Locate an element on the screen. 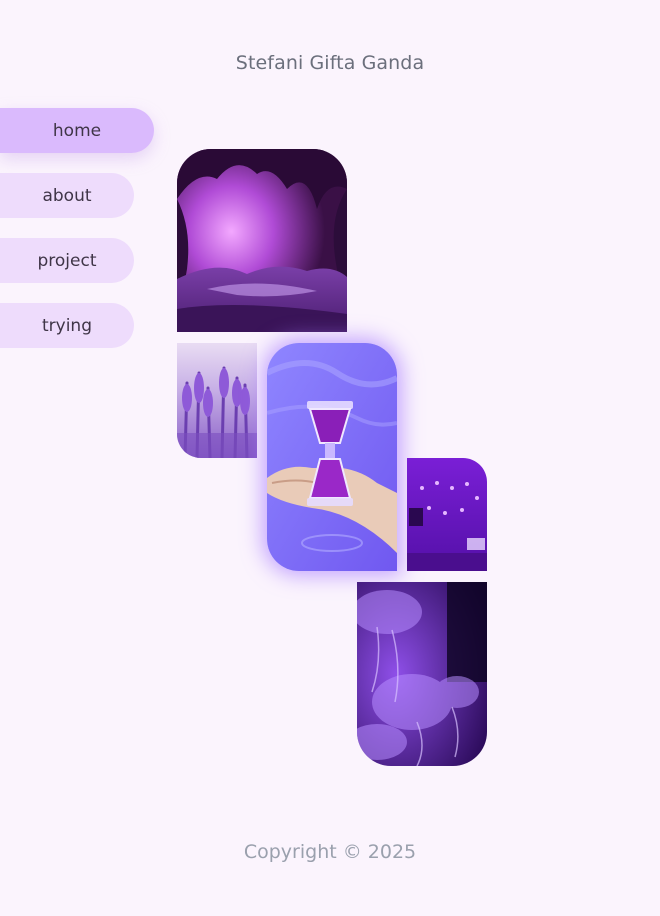 The image size is (660, 916). cave-image is located at coordinates (262, 240).